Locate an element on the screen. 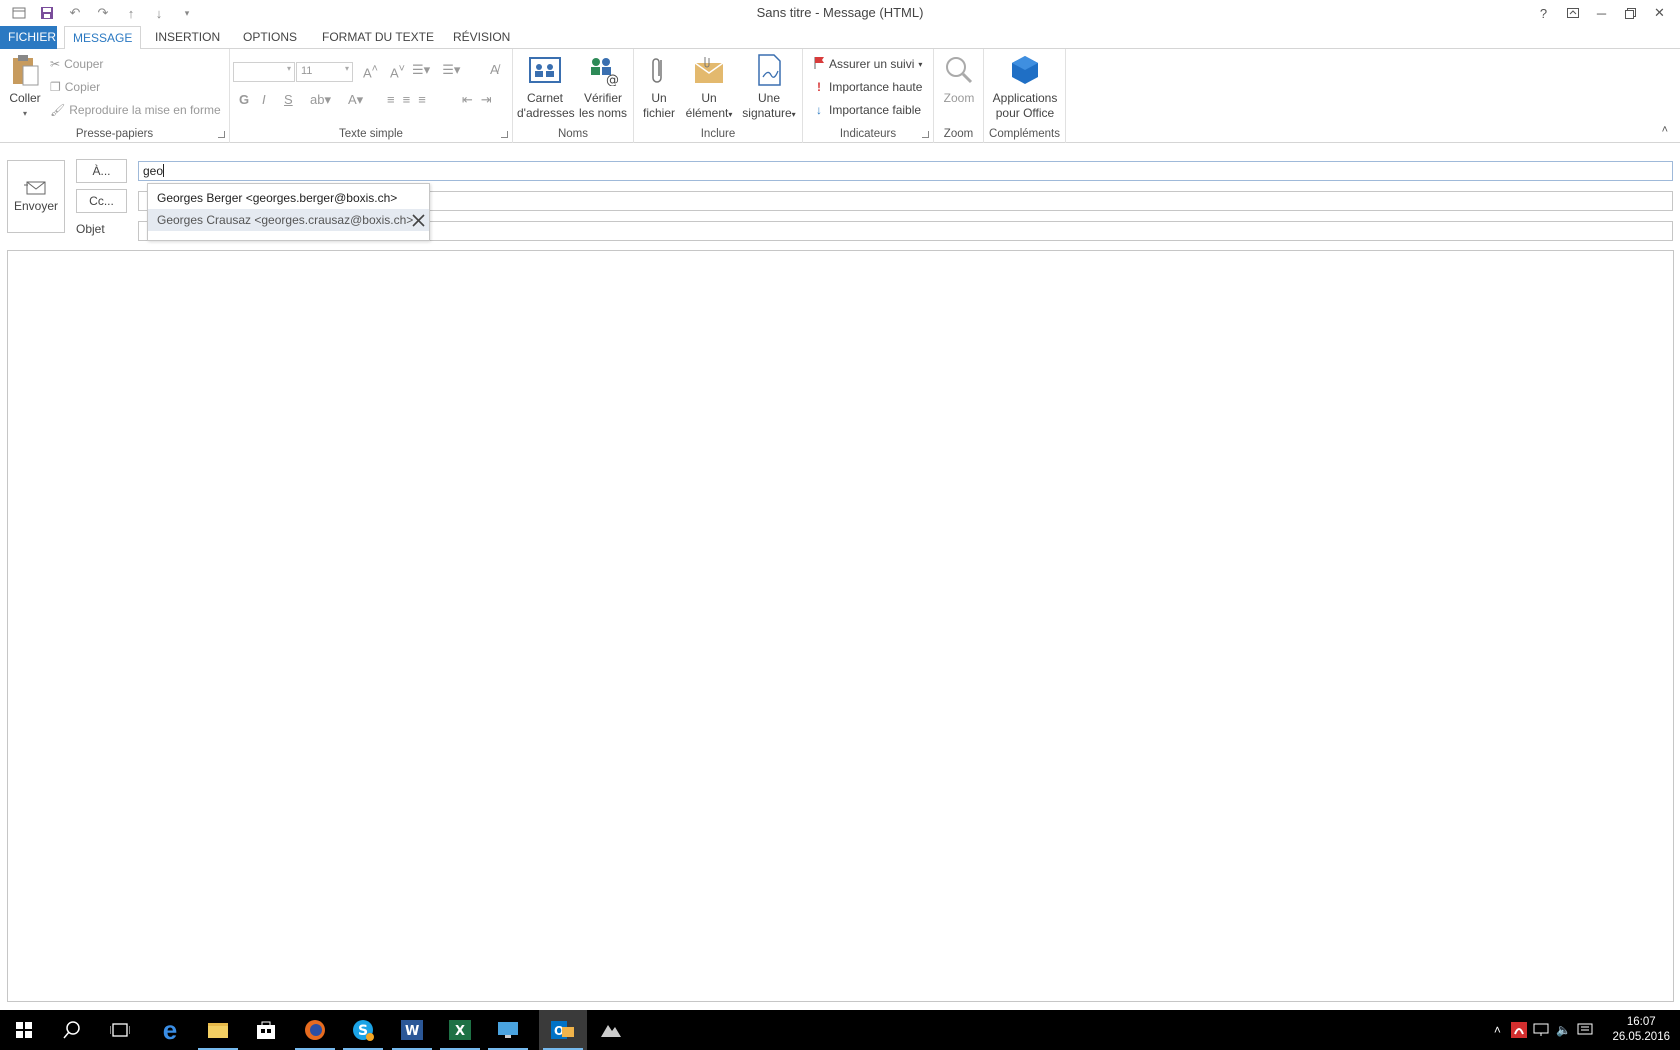 The height and width of the screenshot is (1050, 1680). minimize-icon: ─ is located at coordinates (1601, 13).